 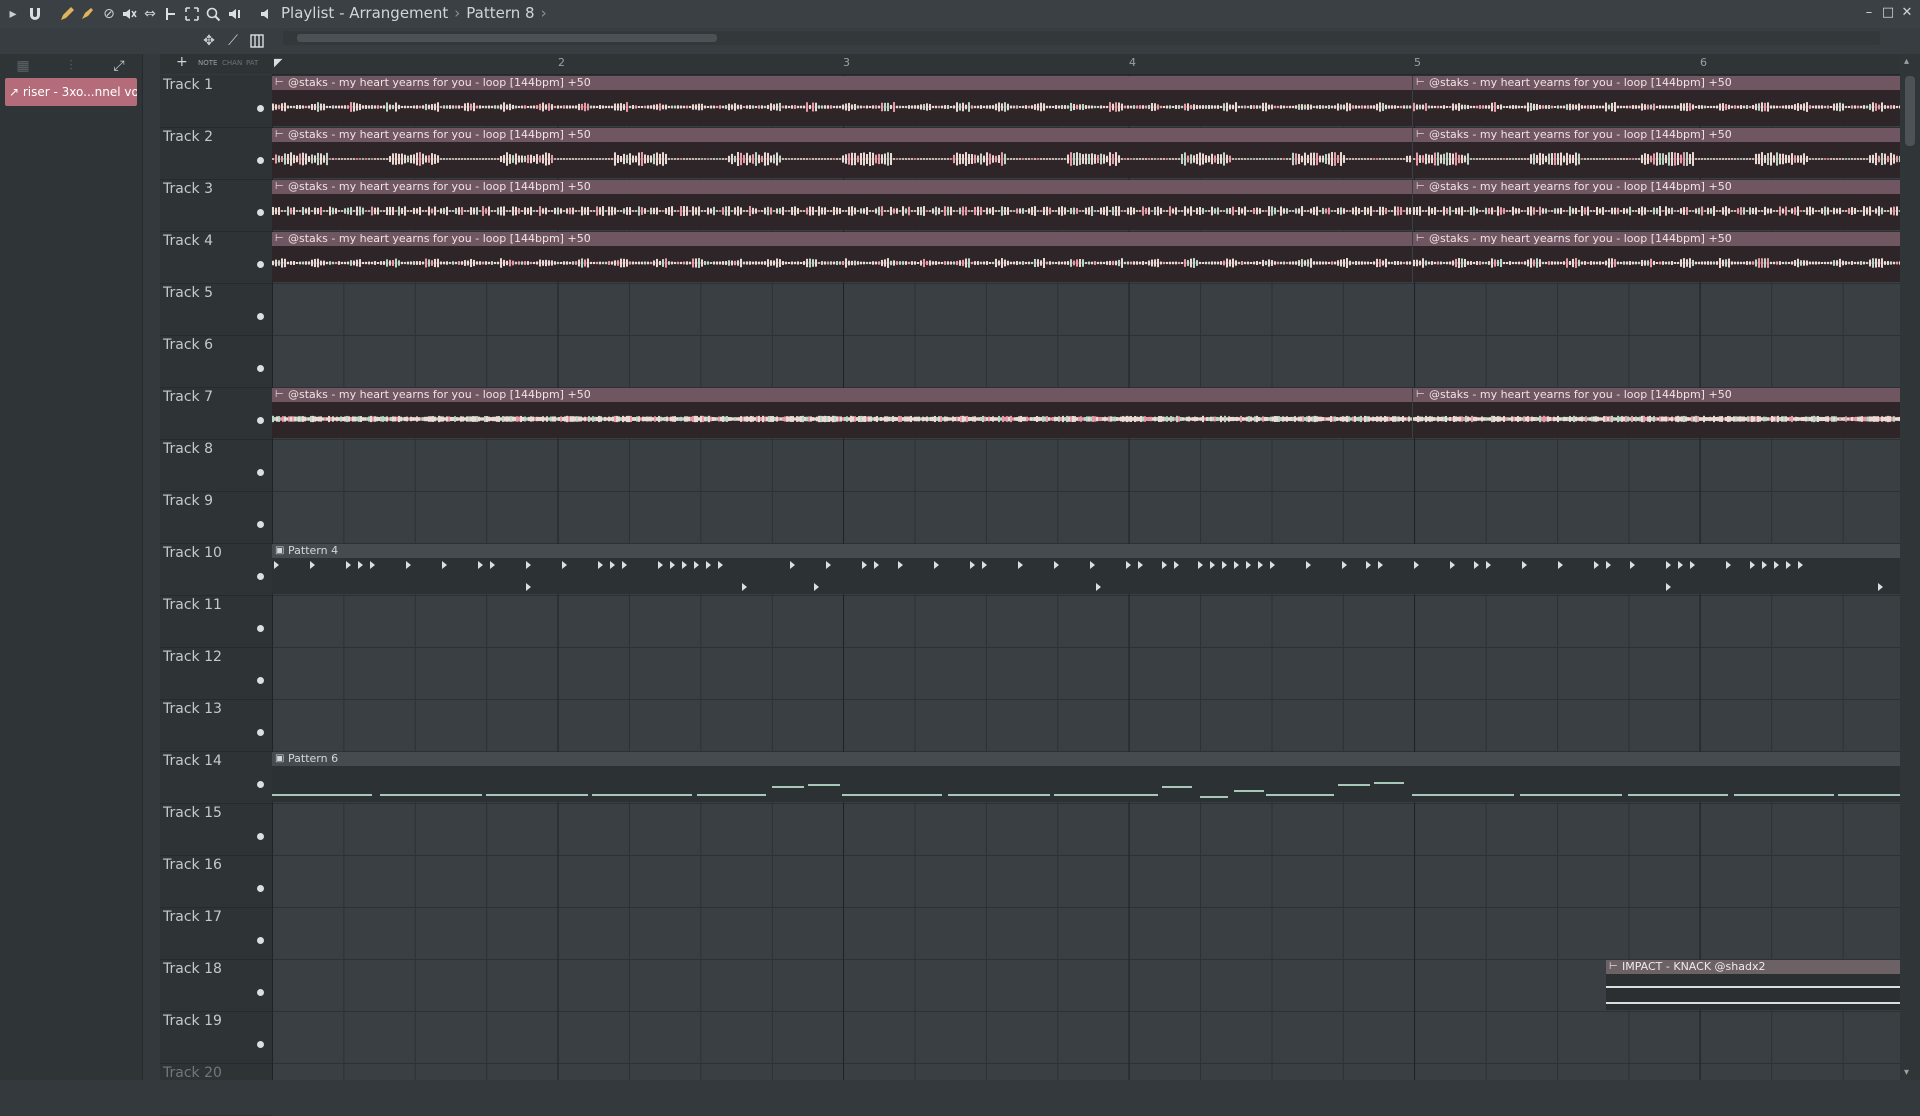 What do you see at coordinates (257, 41) in the screenshot?
I see `piano-icon` at bounding box center [257, 41].